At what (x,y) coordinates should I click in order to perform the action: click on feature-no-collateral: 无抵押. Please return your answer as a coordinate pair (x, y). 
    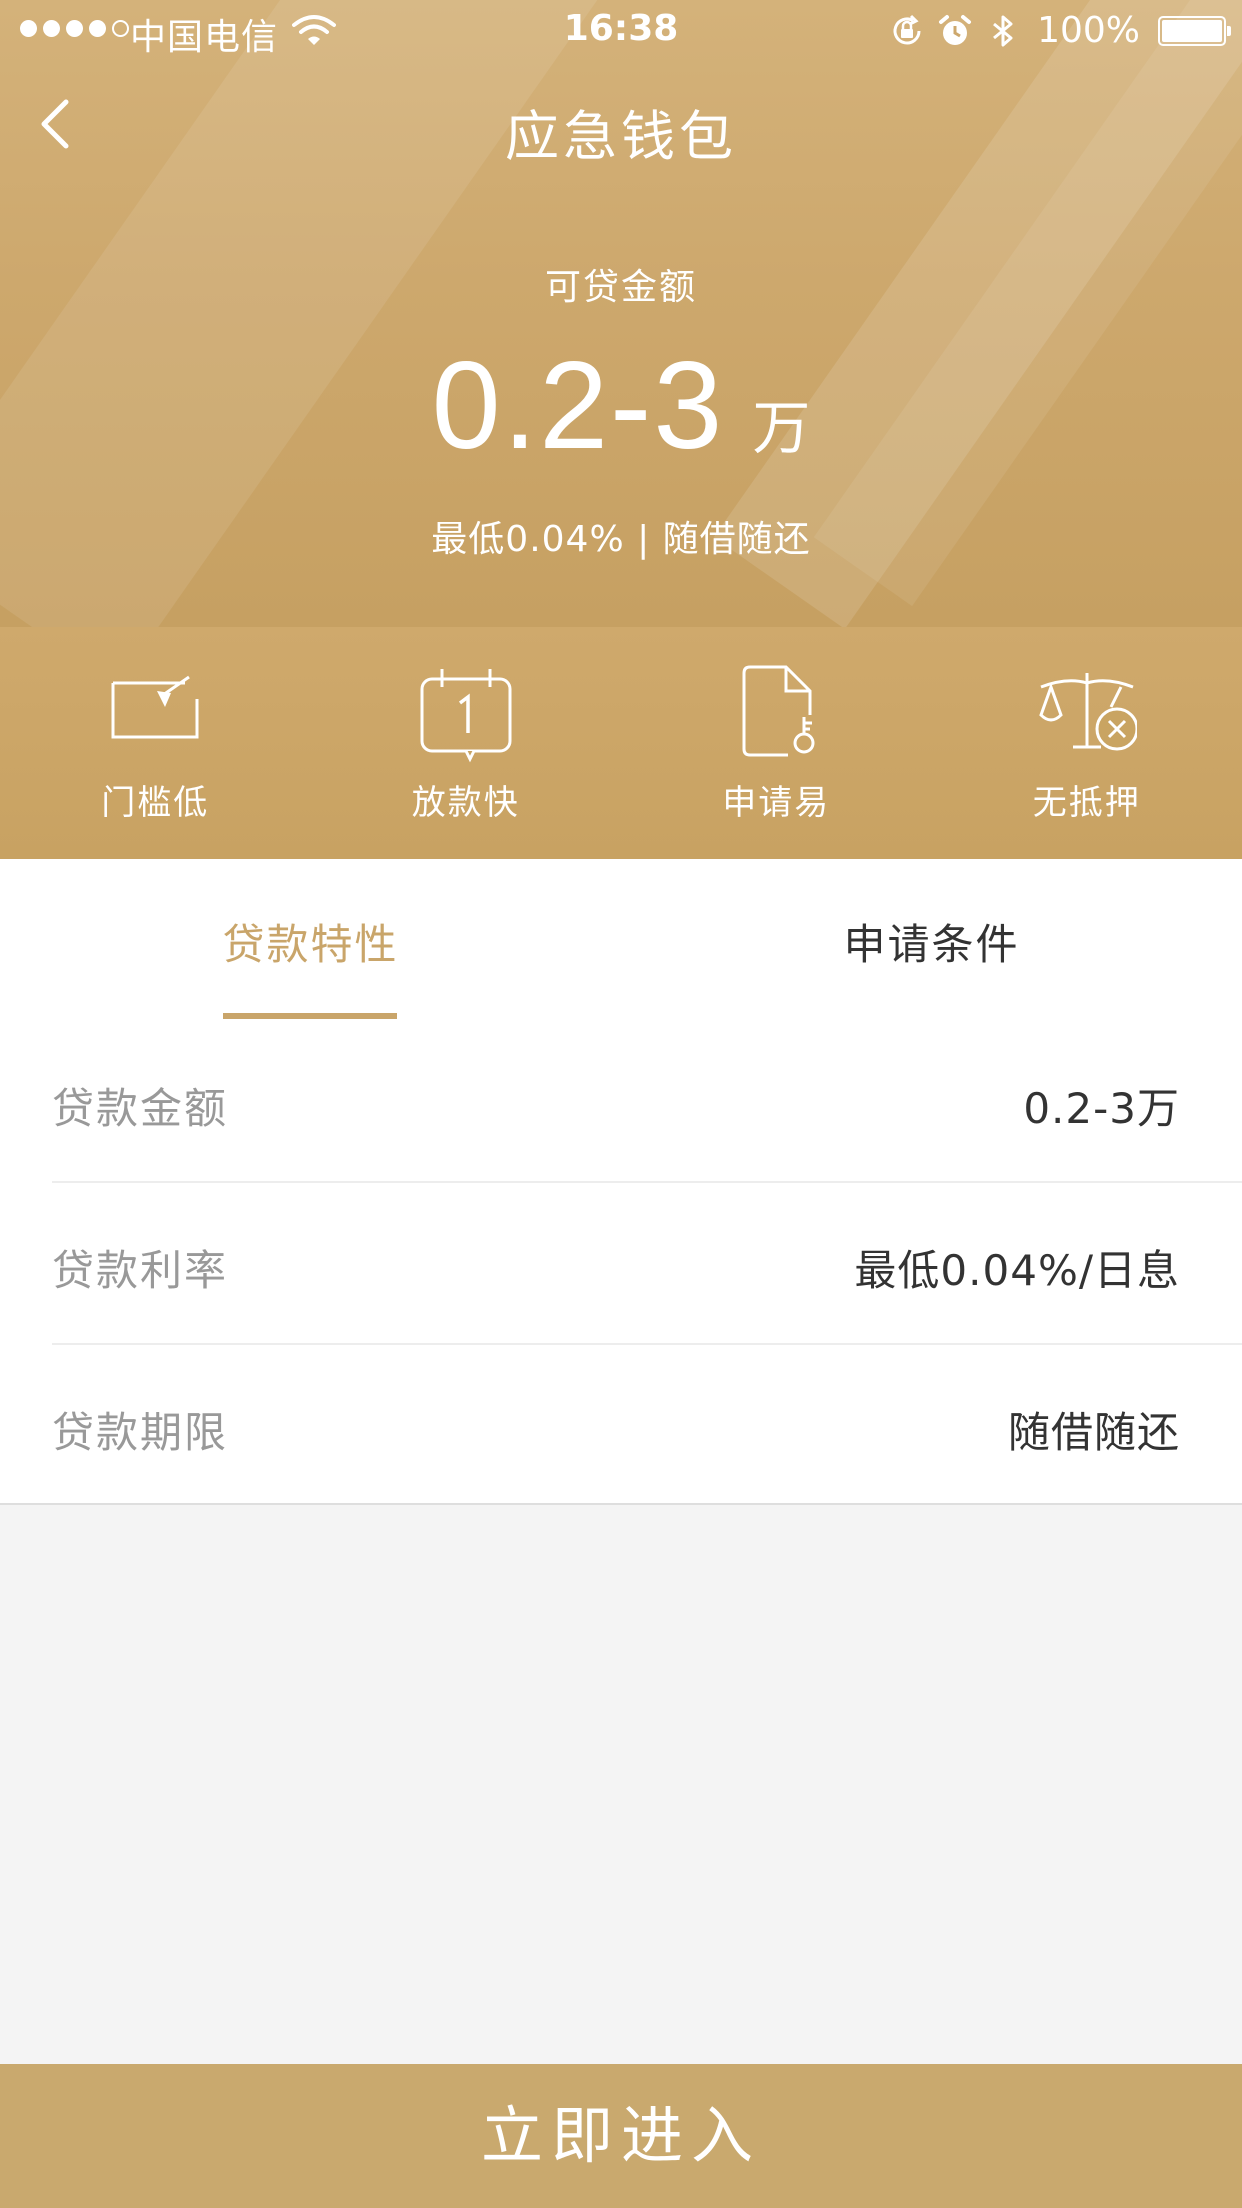
    Looking at the image, I should click on (1087, 743).